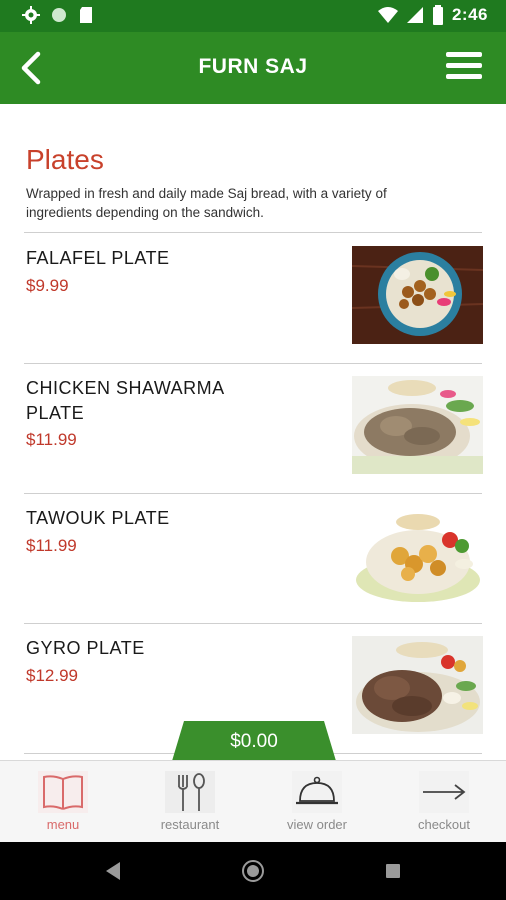  I want to click on nav-checkout-label: checkout, so click(444, 824).